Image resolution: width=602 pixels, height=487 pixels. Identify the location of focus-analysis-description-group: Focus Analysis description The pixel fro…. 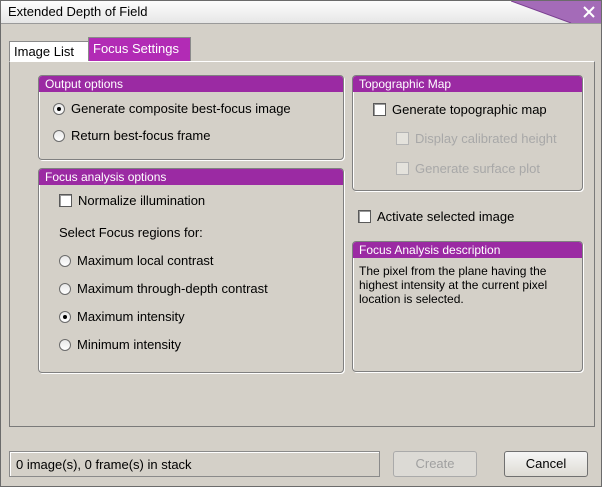
(467, 306).